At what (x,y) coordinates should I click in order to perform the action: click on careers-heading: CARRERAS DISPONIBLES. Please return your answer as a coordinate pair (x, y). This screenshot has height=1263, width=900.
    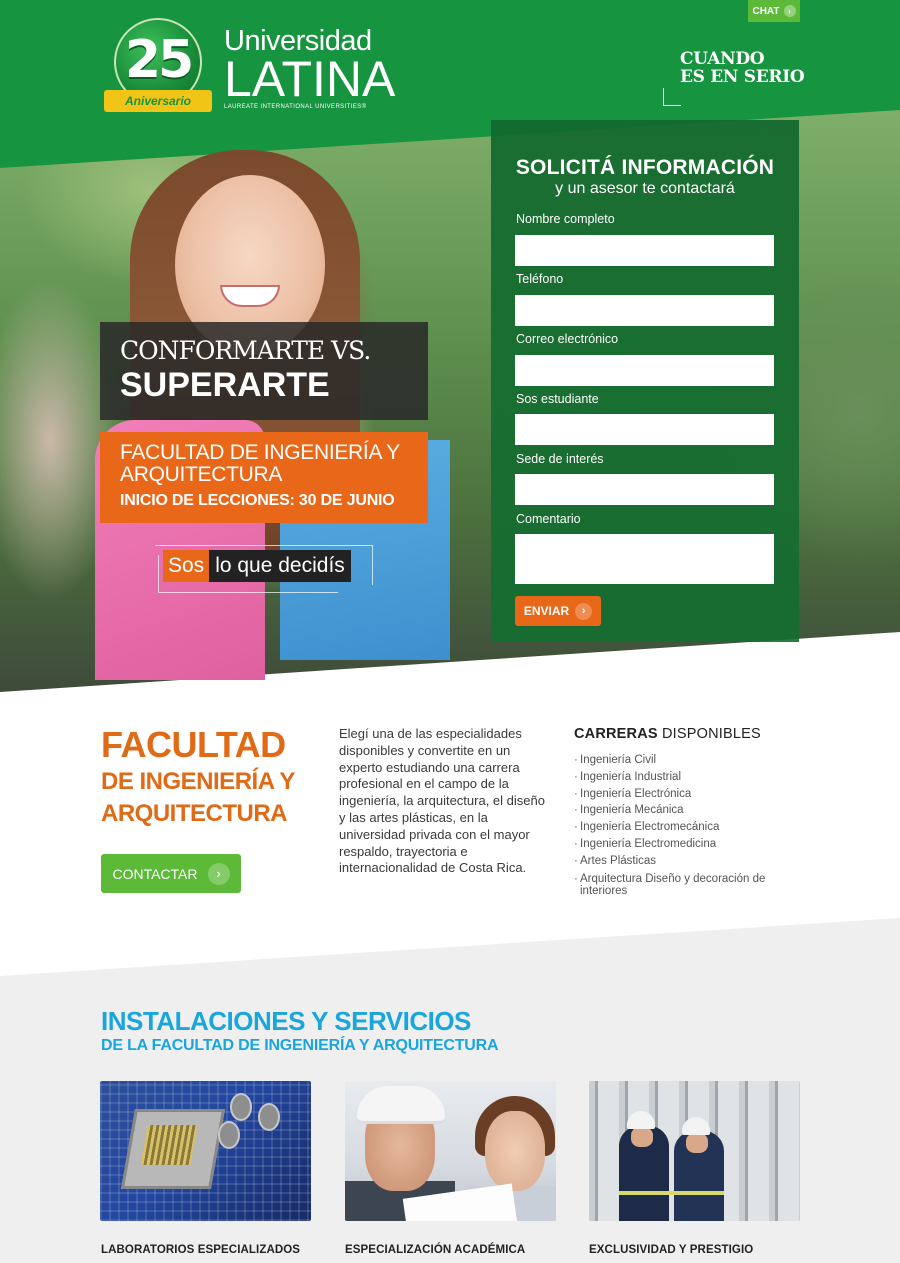
    Looking at the image, I should click on (667, 734).